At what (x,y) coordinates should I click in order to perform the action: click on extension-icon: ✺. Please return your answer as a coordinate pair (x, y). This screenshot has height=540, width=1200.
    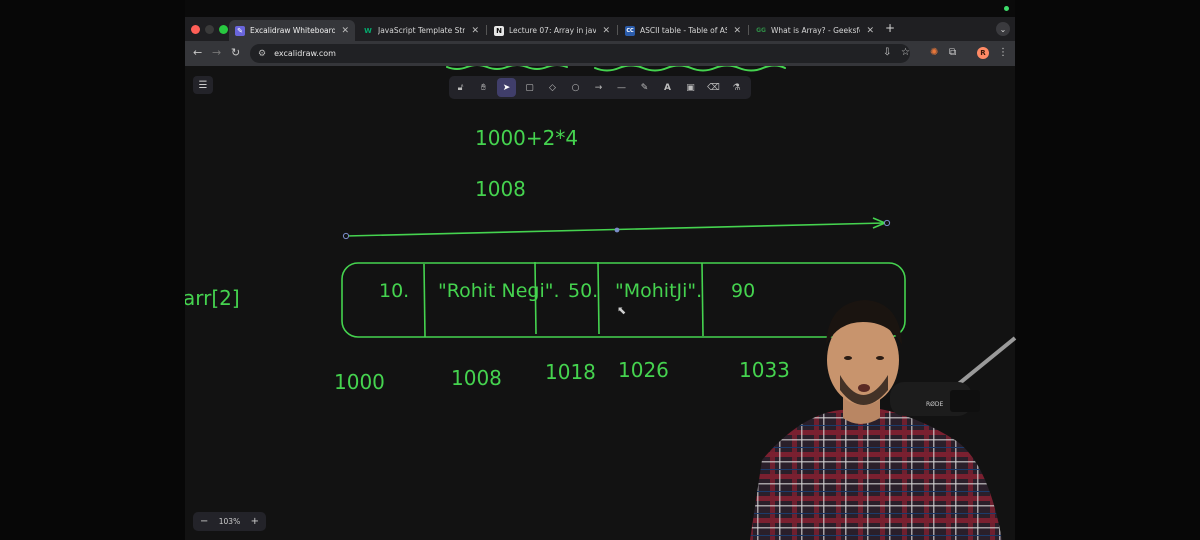
    Looking at the image, I should click on (934, 53).